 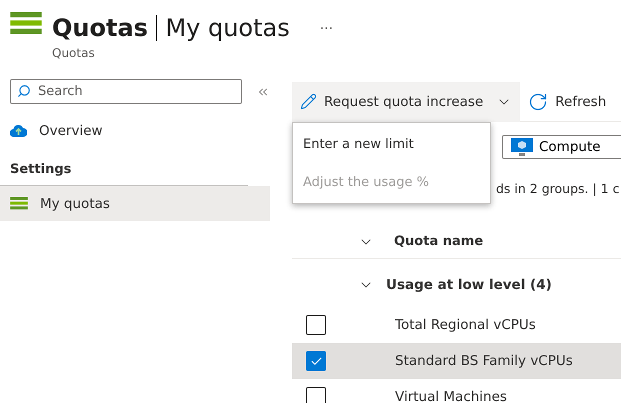 I want to click on more-button: ···, so click(x=327, y=29).